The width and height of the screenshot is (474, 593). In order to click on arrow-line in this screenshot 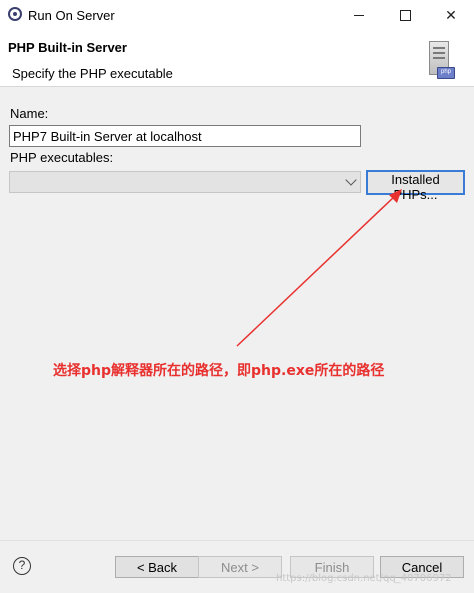, I will do `click(316, 271)`.